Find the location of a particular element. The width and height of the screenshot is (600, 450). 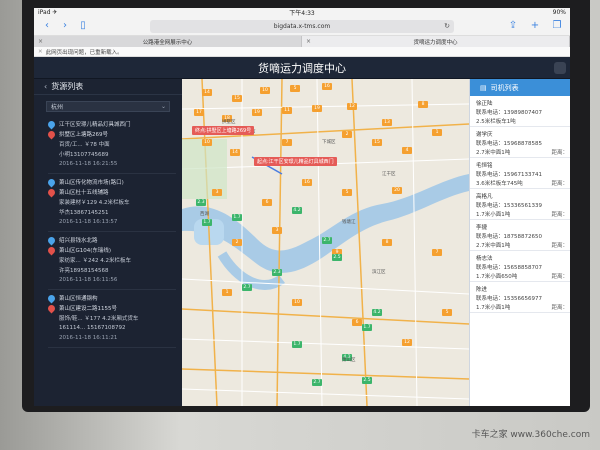

chevron-left-icon: ‹ is located at coordinates (45, 86).